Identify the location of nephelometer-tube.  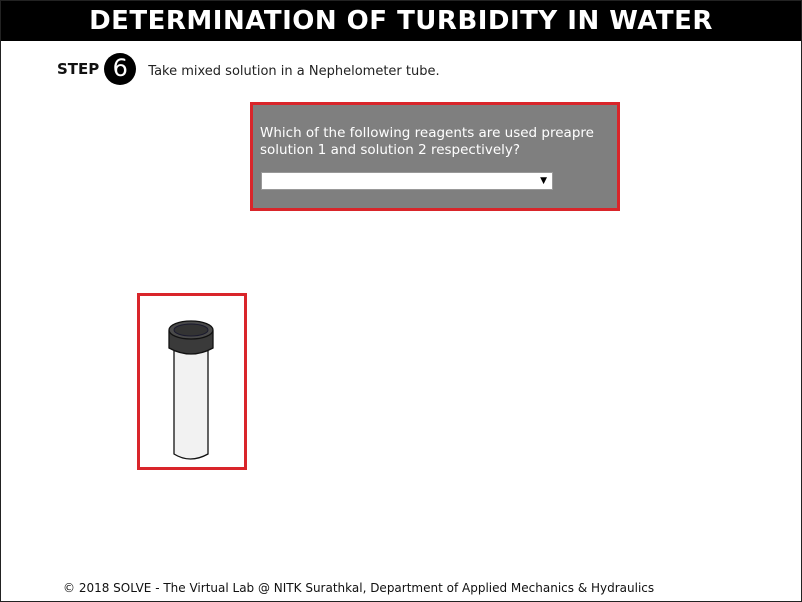
(192, 381).